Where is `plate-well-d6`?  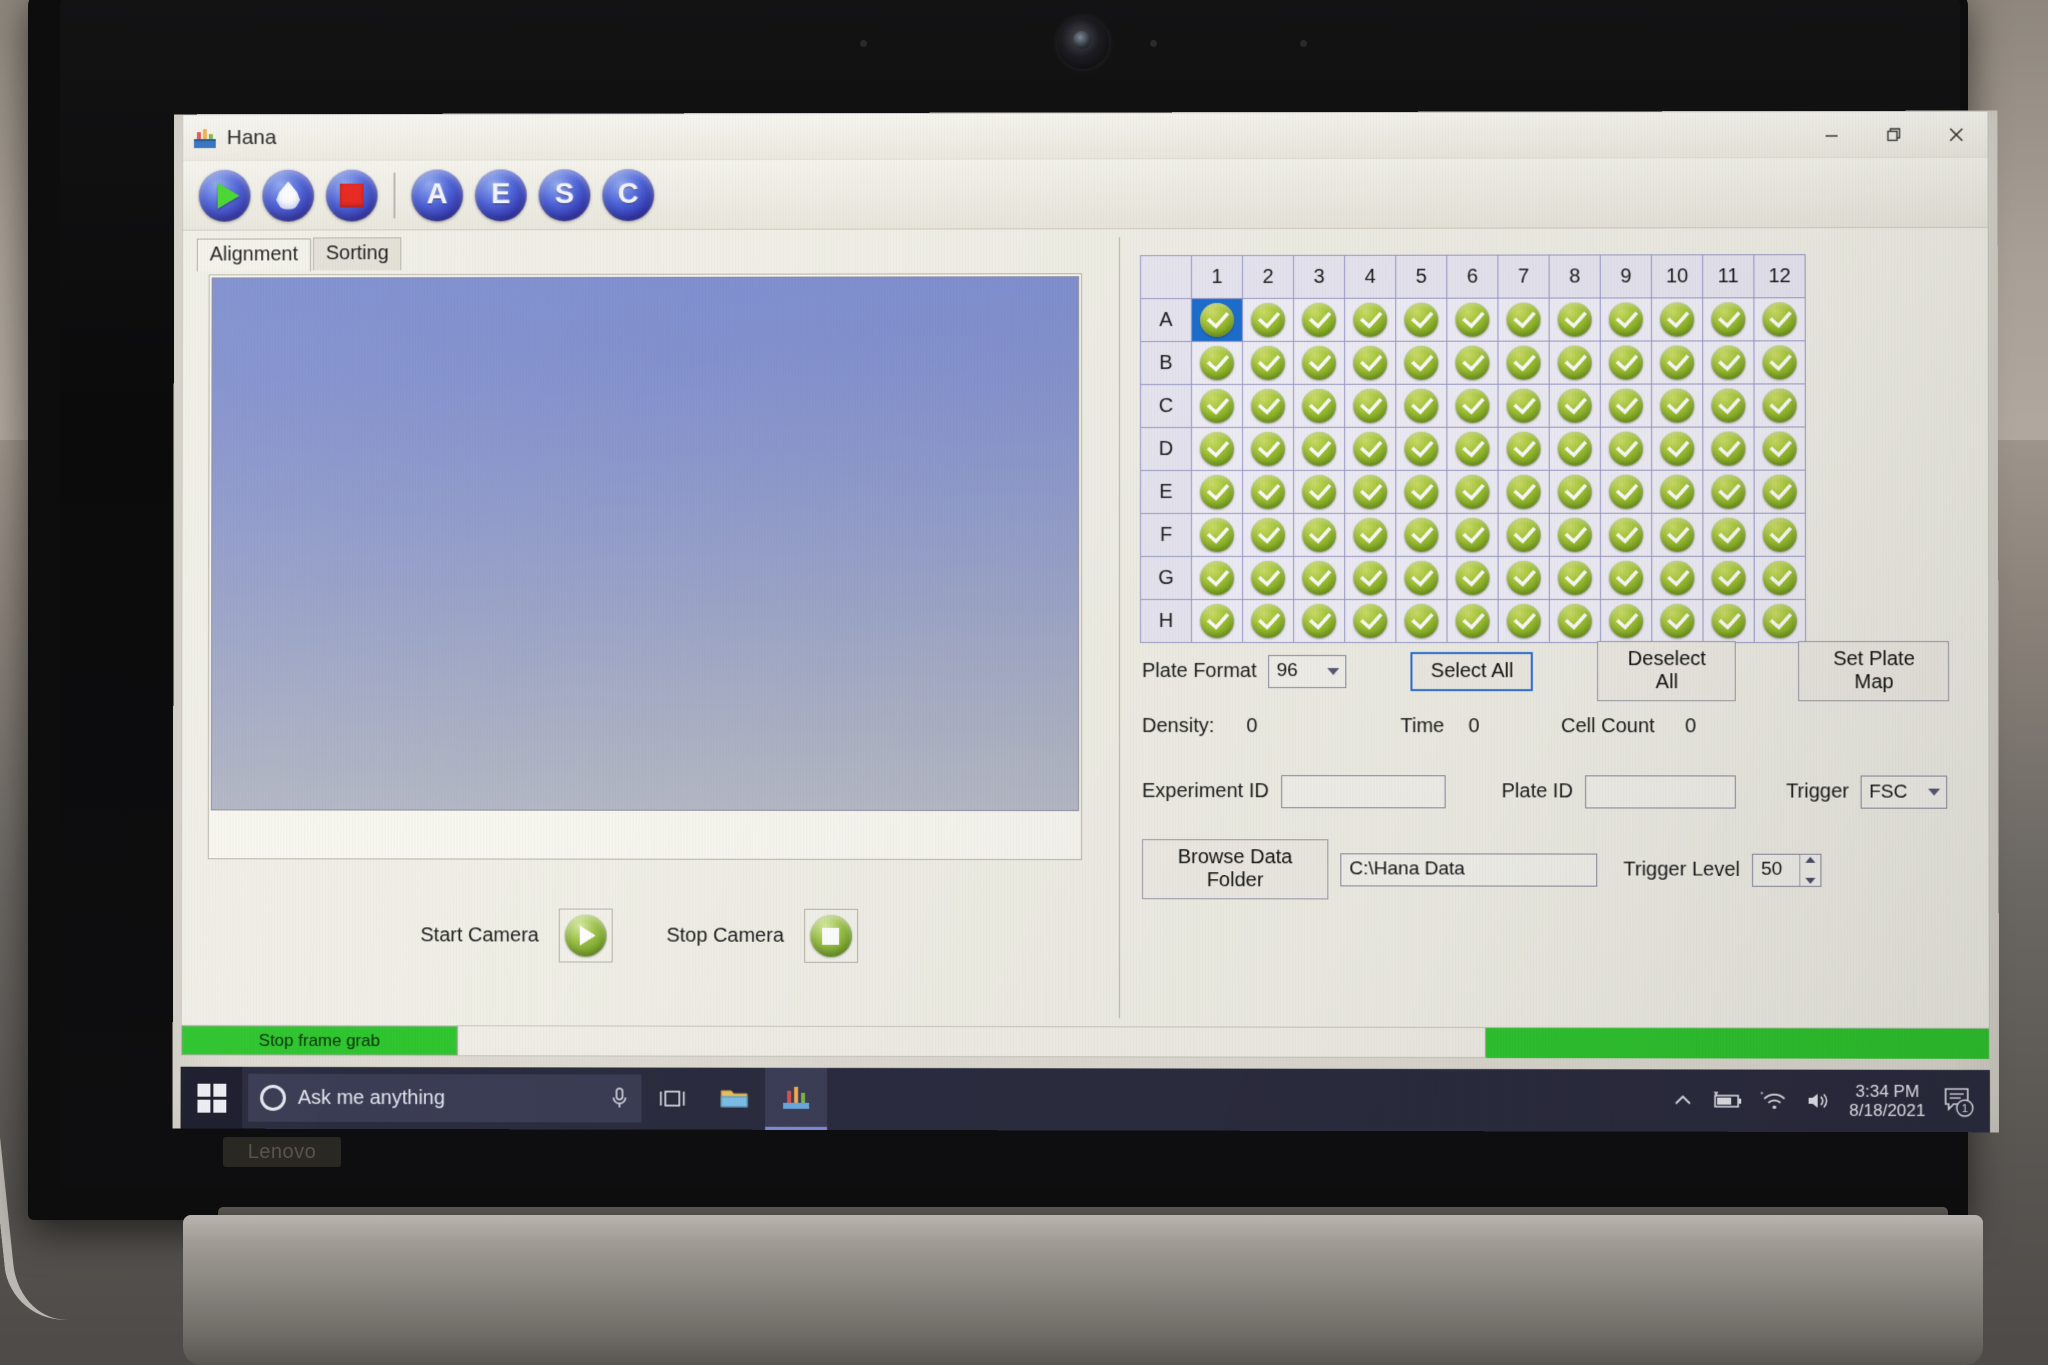
plate-well-d6 is located at coordinates (1472, 449).